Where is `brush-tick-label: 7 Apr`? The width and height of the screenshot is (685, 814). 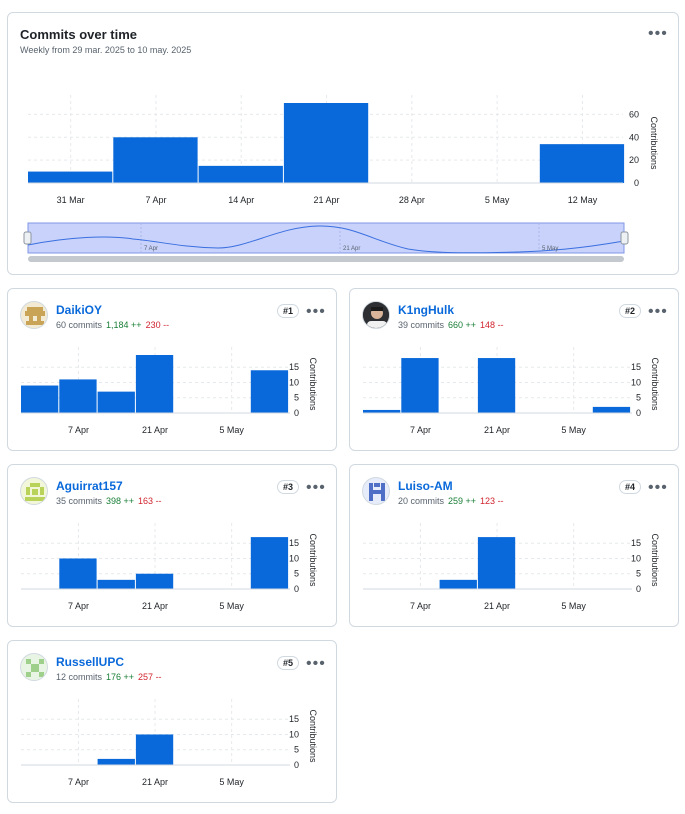 brush-tick-label: 7 Apr is located at coordinates (151, 249).